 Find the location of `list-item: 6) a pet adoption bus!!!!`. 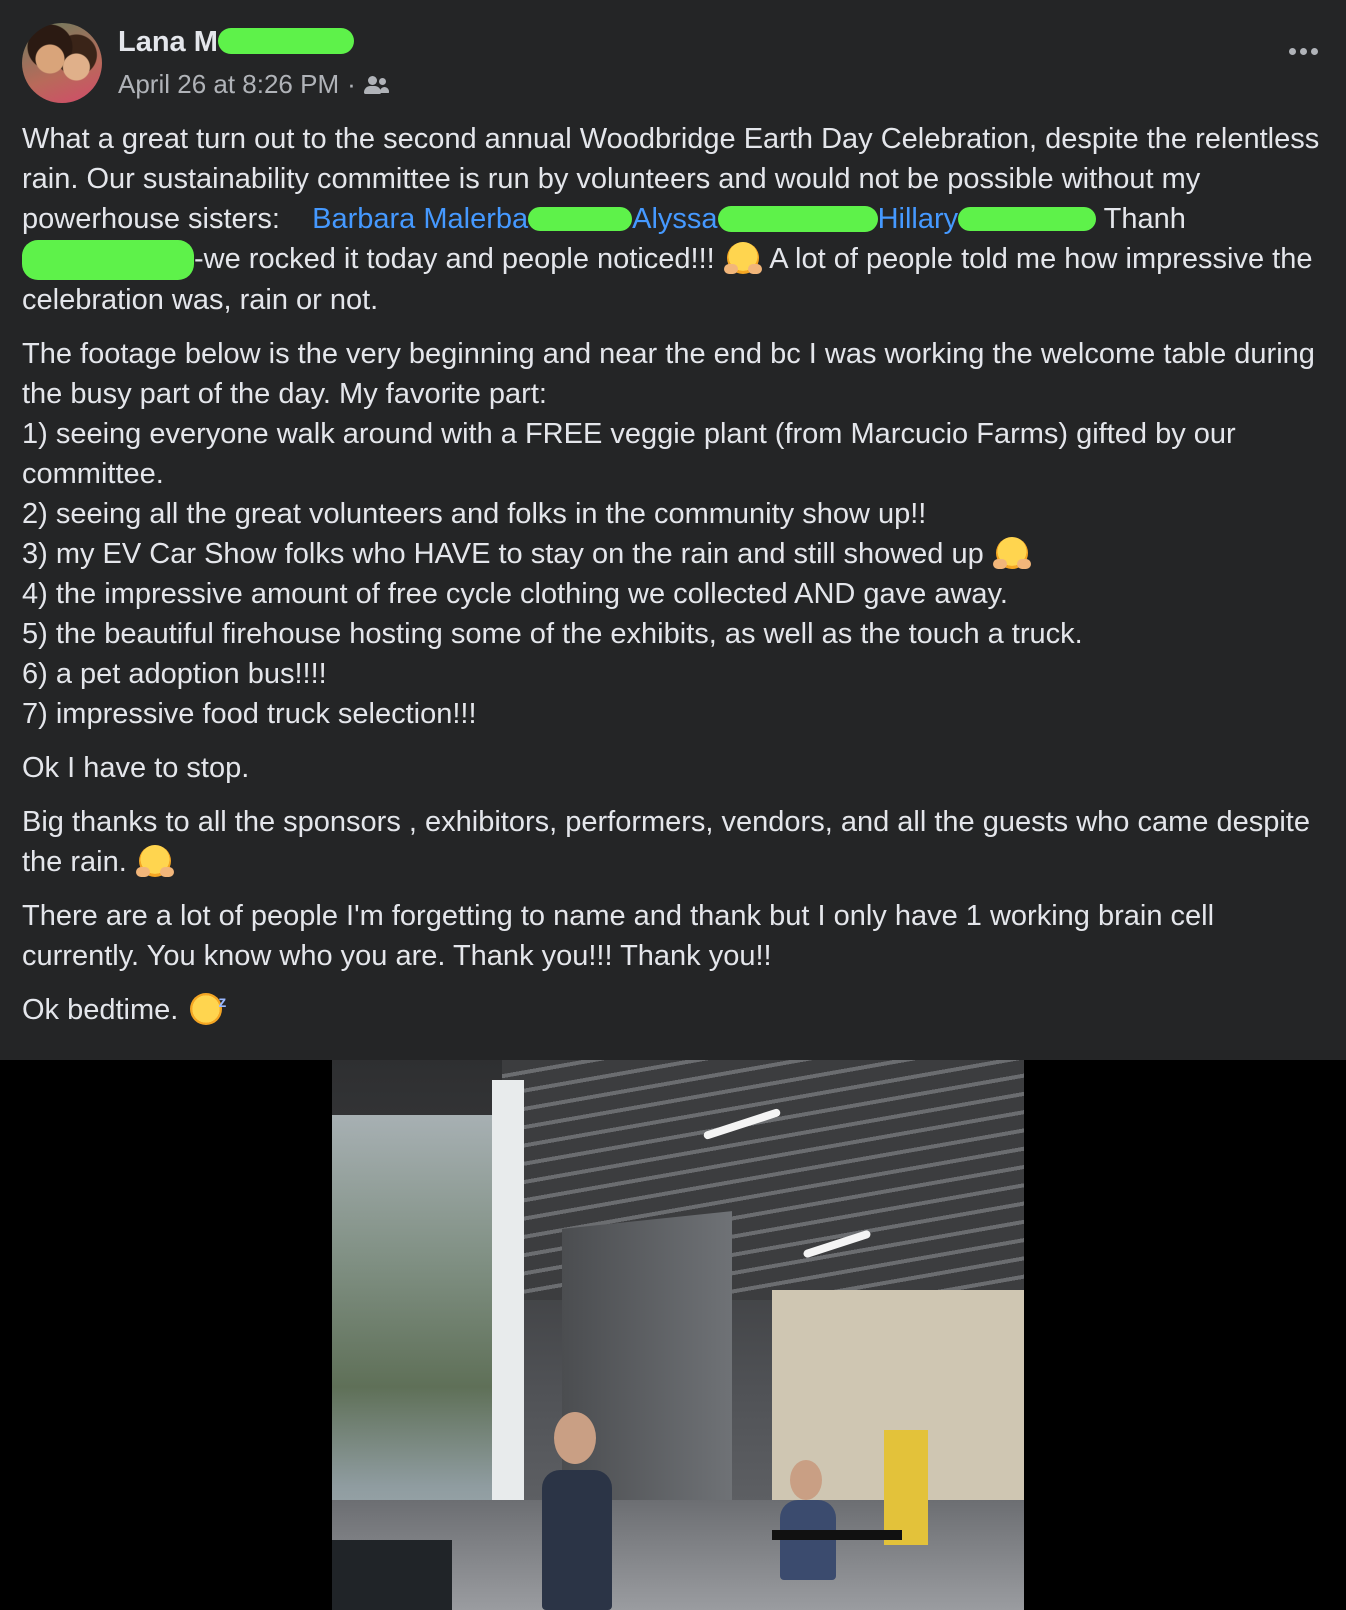

list-item: 6) a pet adoption bus!!!! is located at coordinates (174, 674).